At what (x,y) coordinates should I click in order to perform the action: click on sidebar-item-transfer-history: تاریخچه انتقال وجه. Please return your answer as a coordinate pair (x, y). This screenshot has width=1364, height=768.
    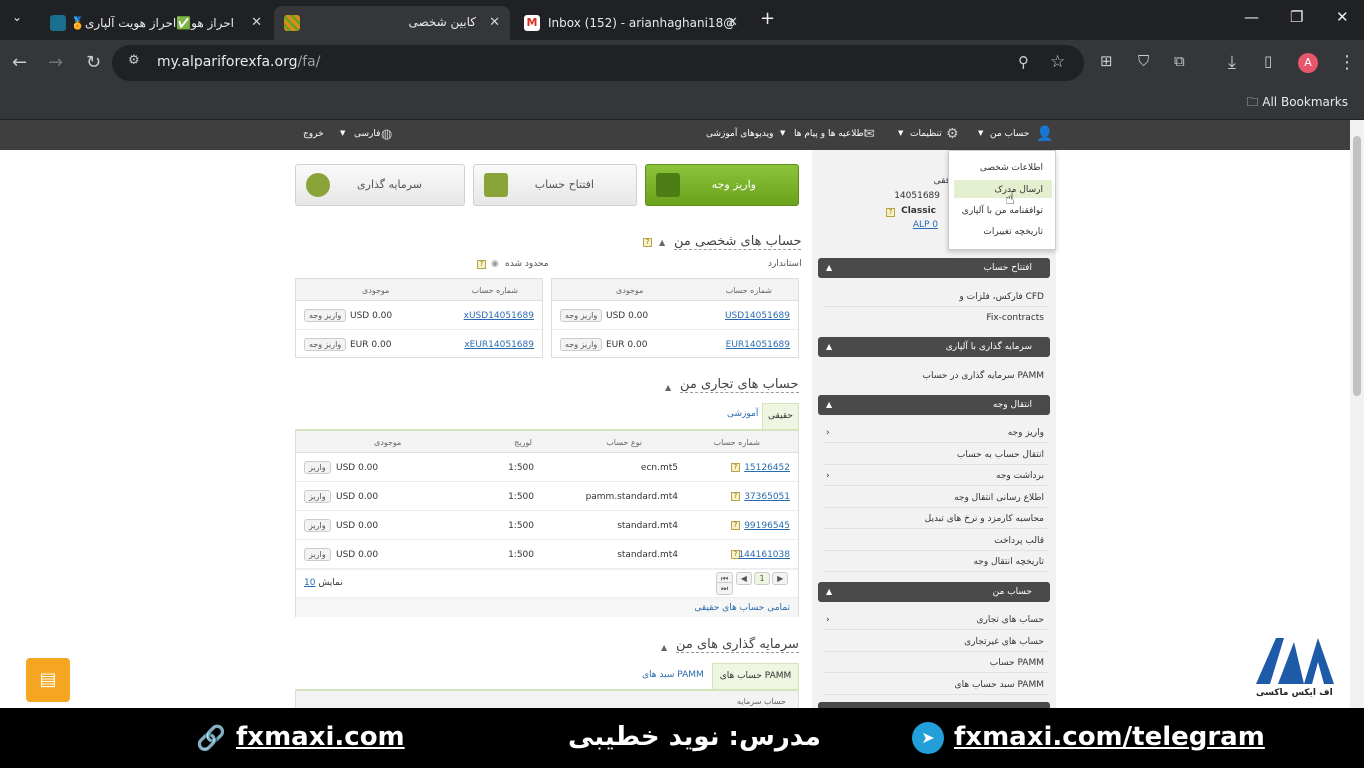
    Looking at the image, I should click on (1008, 562).